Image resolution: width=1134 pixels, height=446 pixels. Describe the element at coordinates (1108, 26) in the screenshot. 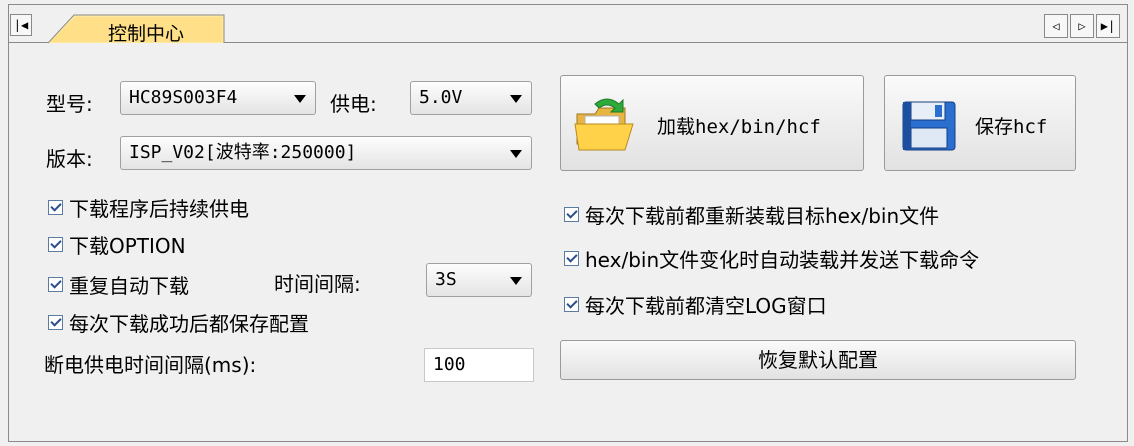

I see `last-tab-button: ▶|` at that location.